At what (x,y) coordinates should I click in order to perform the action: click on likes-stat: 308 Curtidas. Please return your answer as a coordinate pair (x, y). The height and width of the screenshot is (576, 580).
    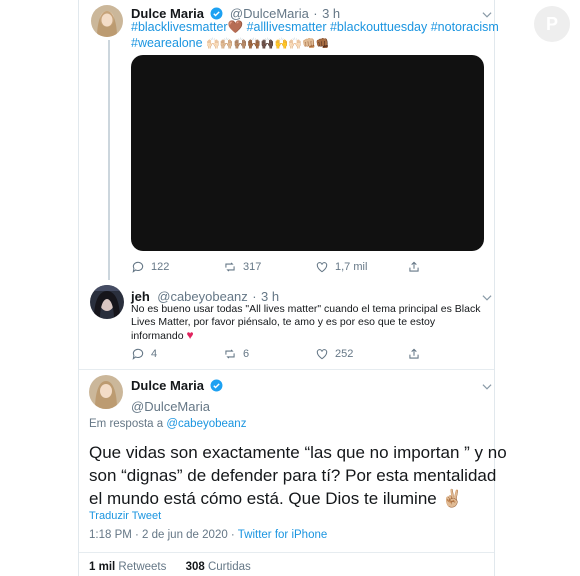
    Looking at the image, I should click on (218, 567).